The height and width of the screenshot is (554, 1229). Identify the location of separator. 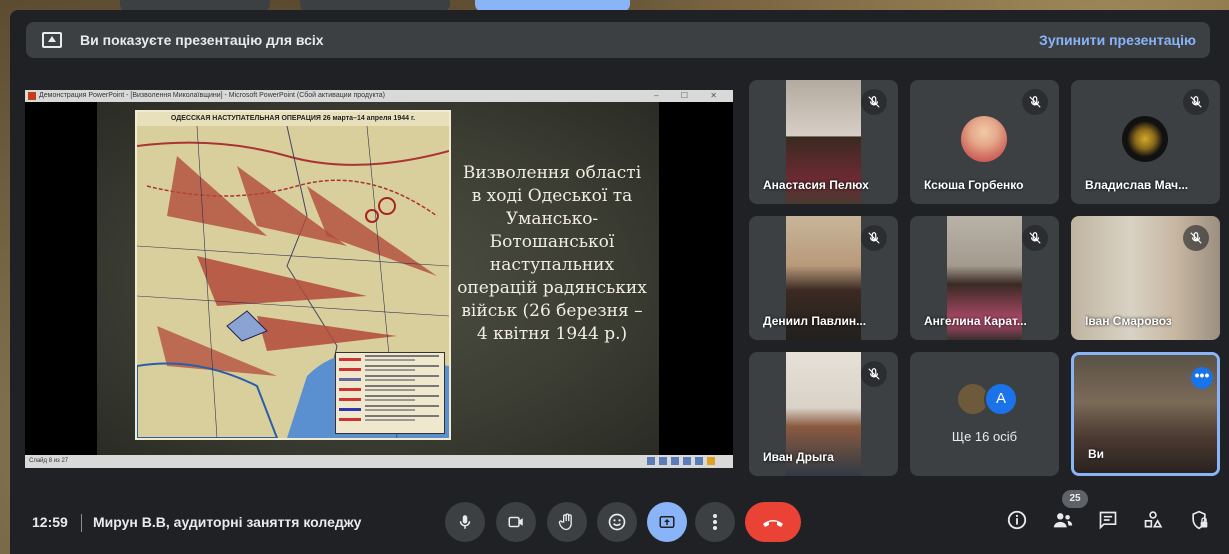
(81, 523).